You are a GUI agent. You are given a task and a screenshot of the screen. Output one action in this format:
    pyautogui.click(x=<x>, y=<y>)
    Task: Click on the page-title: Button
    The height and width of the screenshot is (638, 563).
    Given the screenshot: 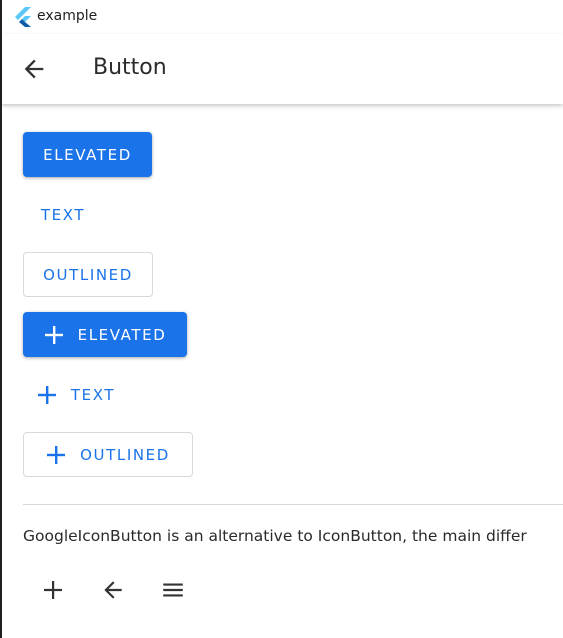 What is the action you would take?
    pyautogui.click(x=130, y=67)
    